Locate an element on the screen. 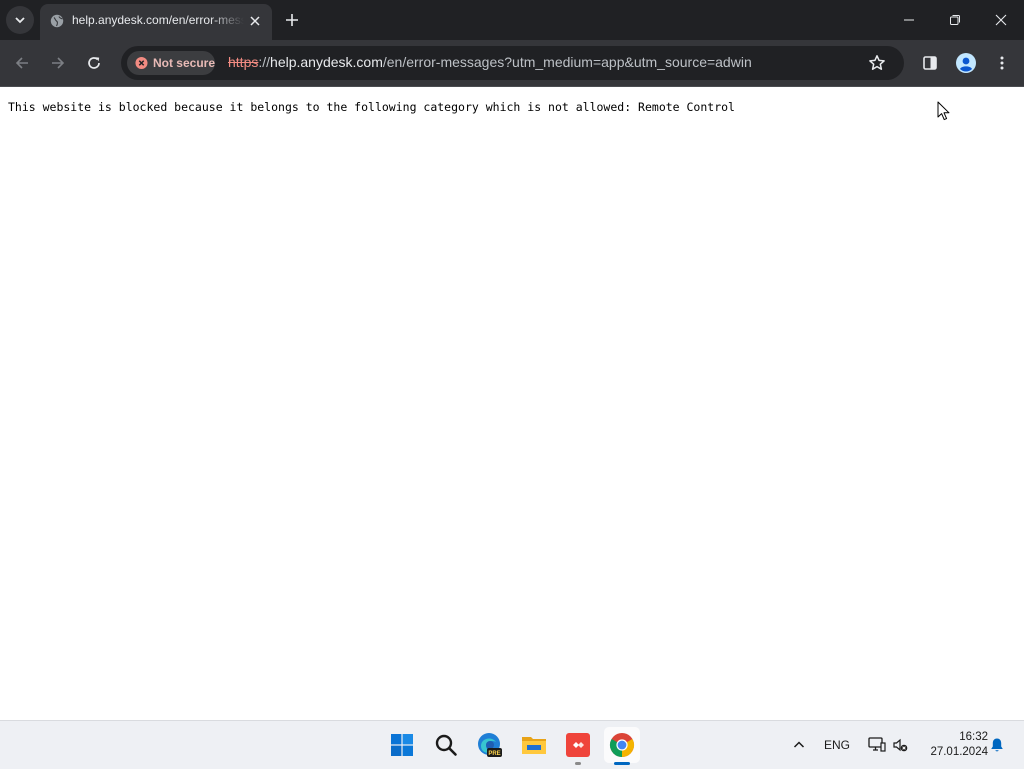 Image resolution: width=1024 pixels, height=769 pixels. windows-taskbar: PRE ENG 16:32 27.01.2024 is located at coordinates (512, 744).